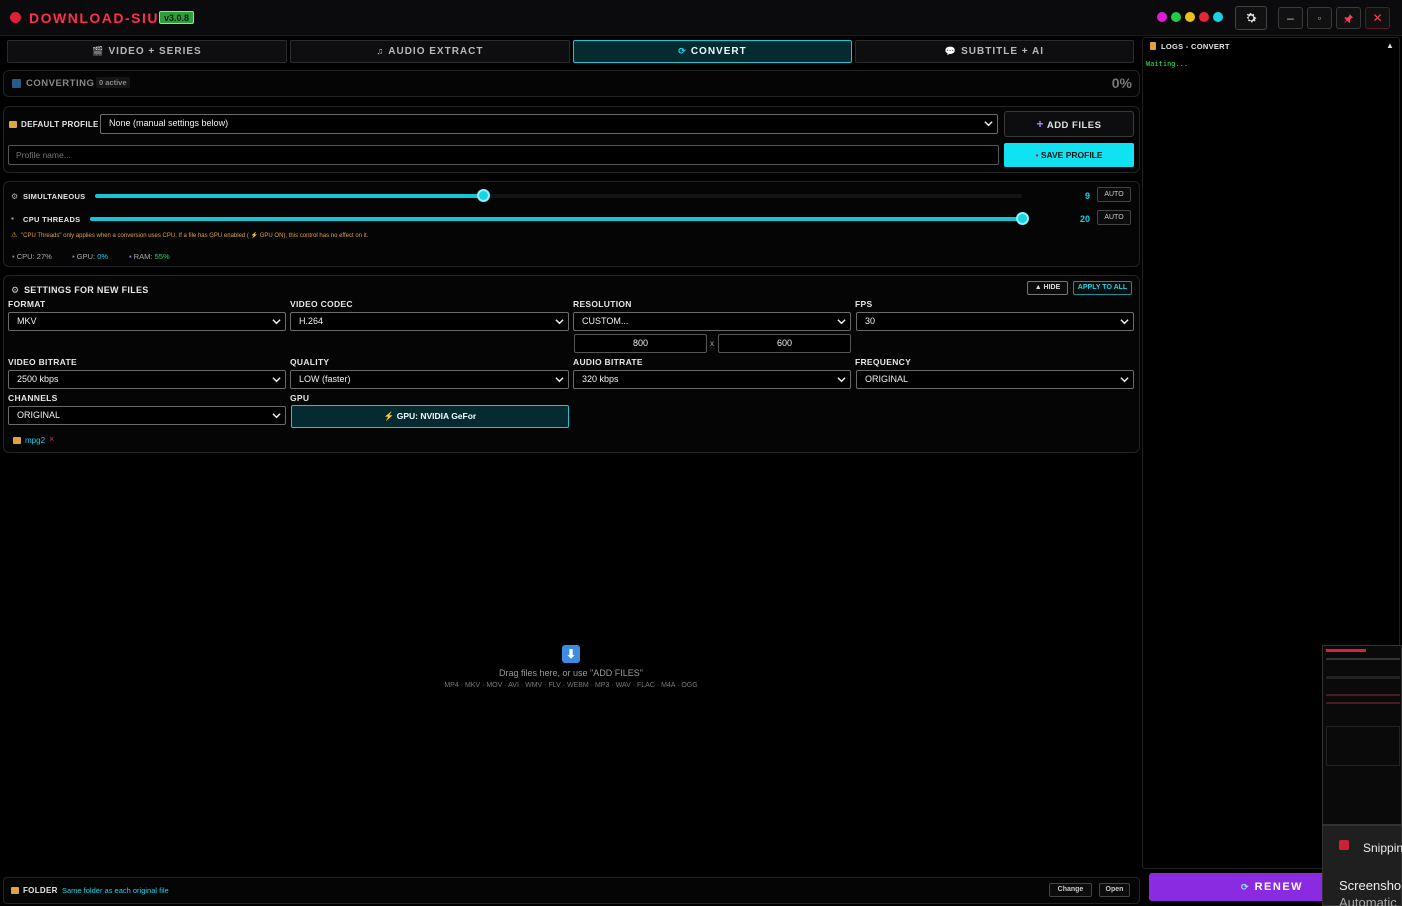 Image resolution: width=1402 pixels, height=906 pixels. I want to click on profile-name-input, so click(503, 155).